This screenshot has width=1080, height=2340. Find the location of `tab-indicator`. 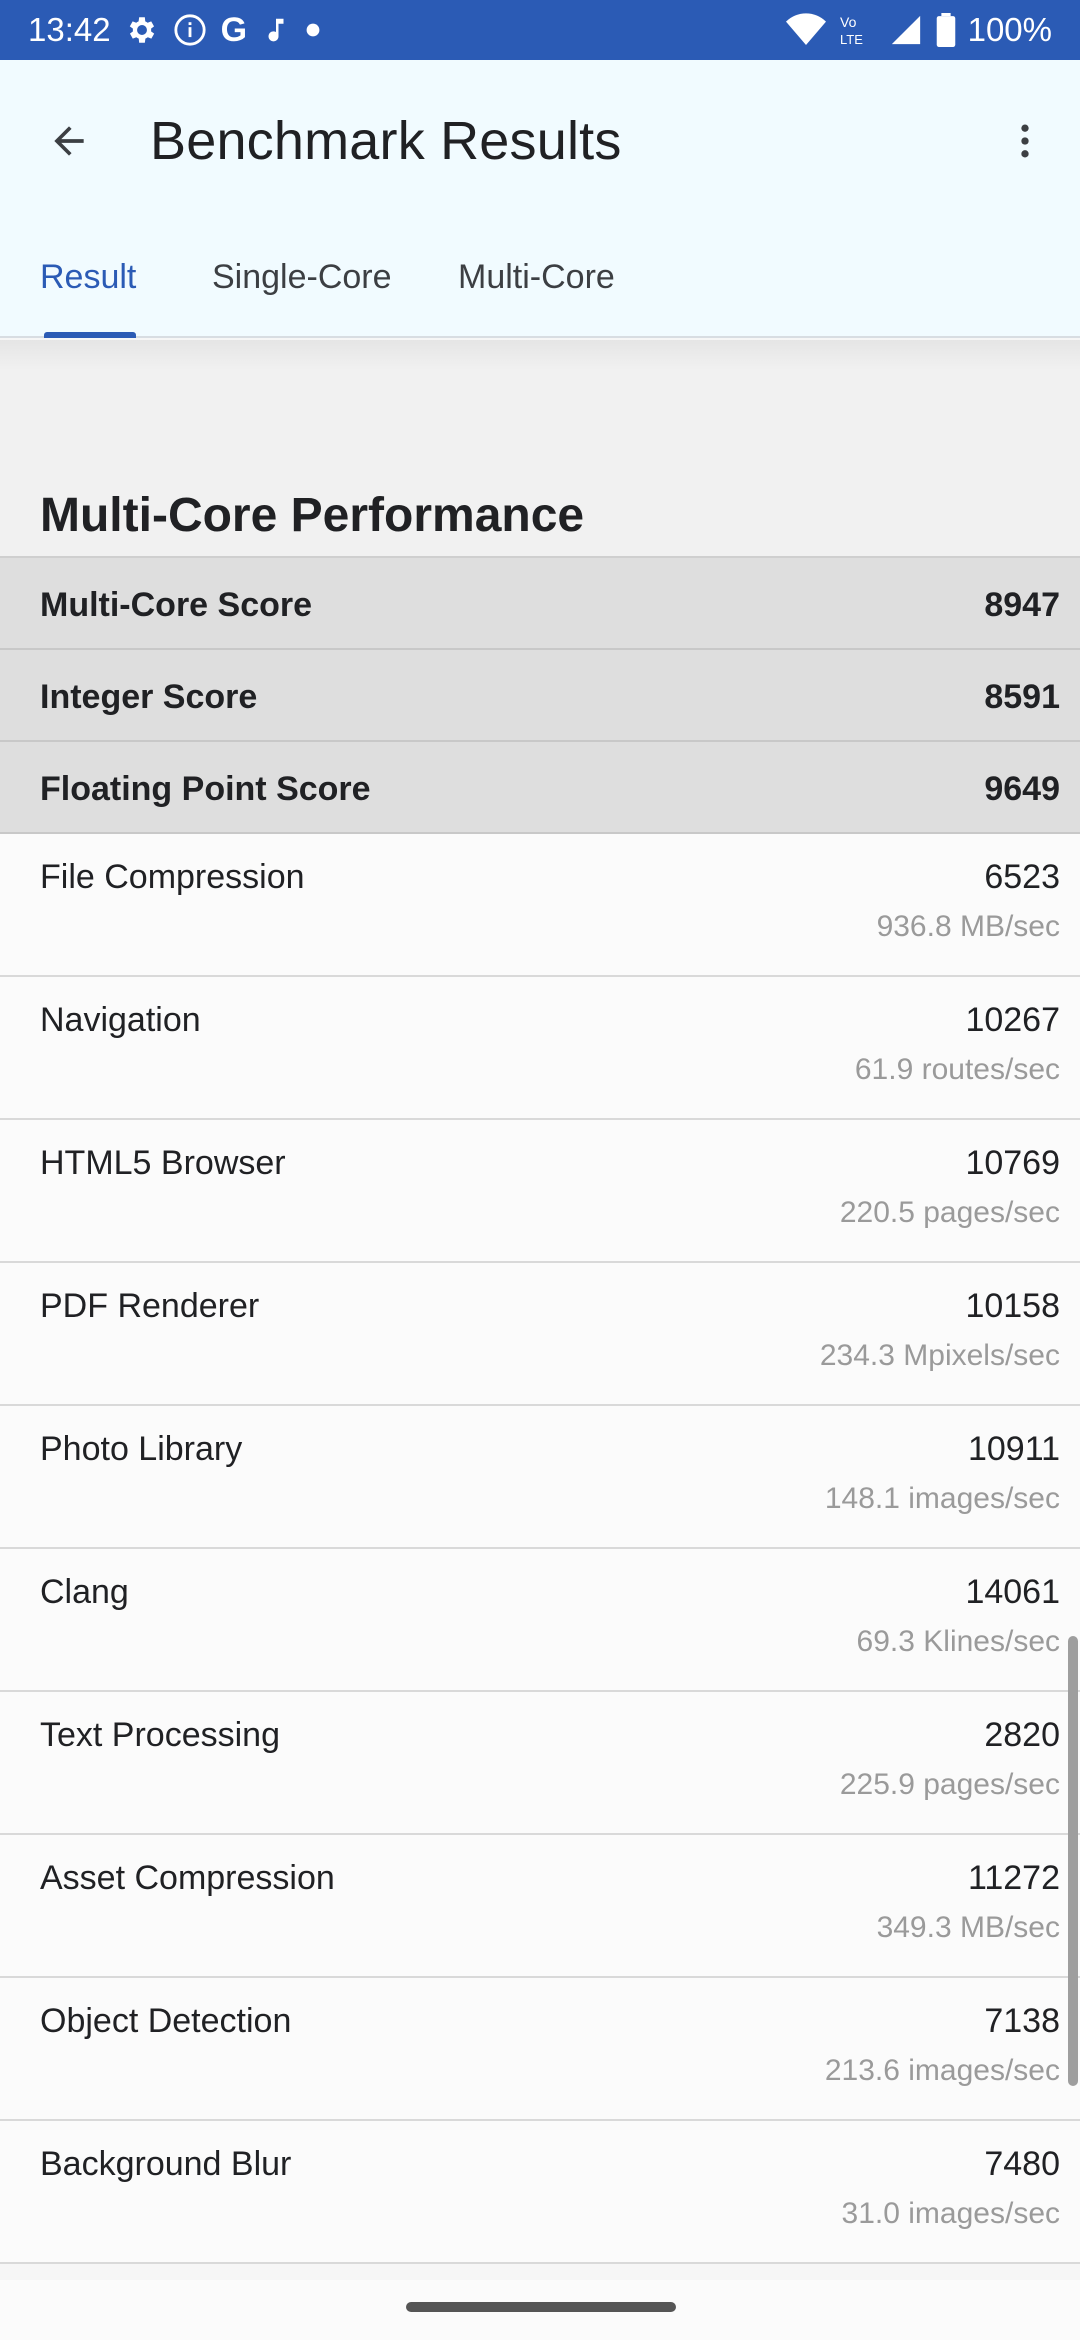

tab-indicator is located at coordinates (90, 335).